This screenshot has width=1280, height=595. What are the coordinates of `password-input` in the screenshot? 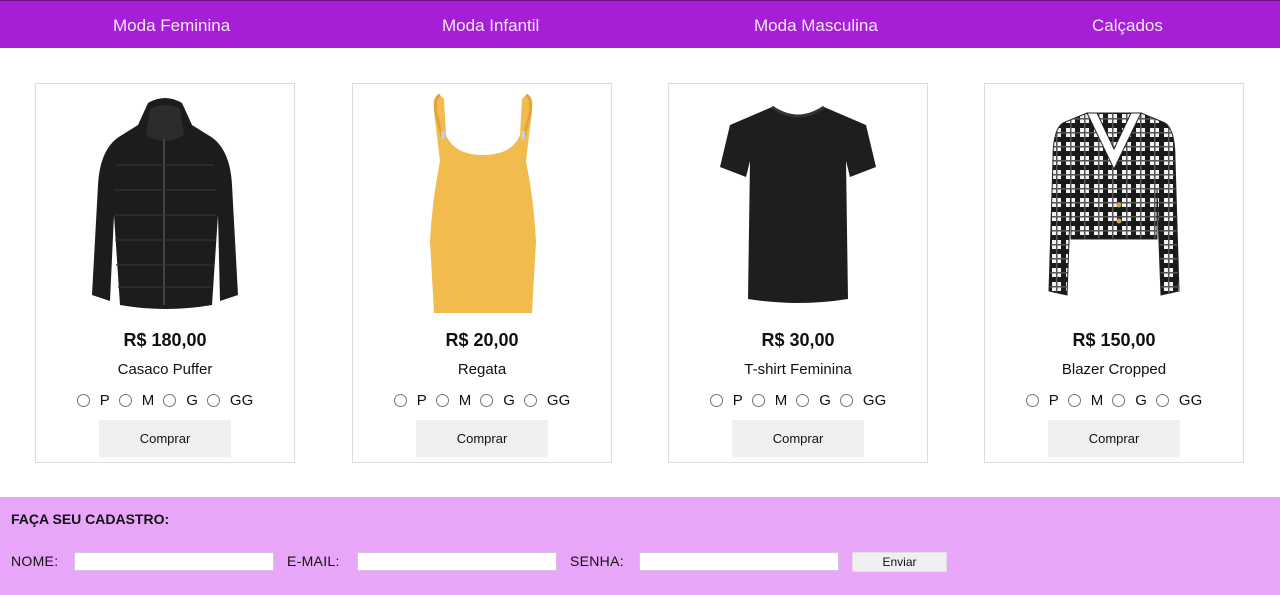 It's located at (739, 561).